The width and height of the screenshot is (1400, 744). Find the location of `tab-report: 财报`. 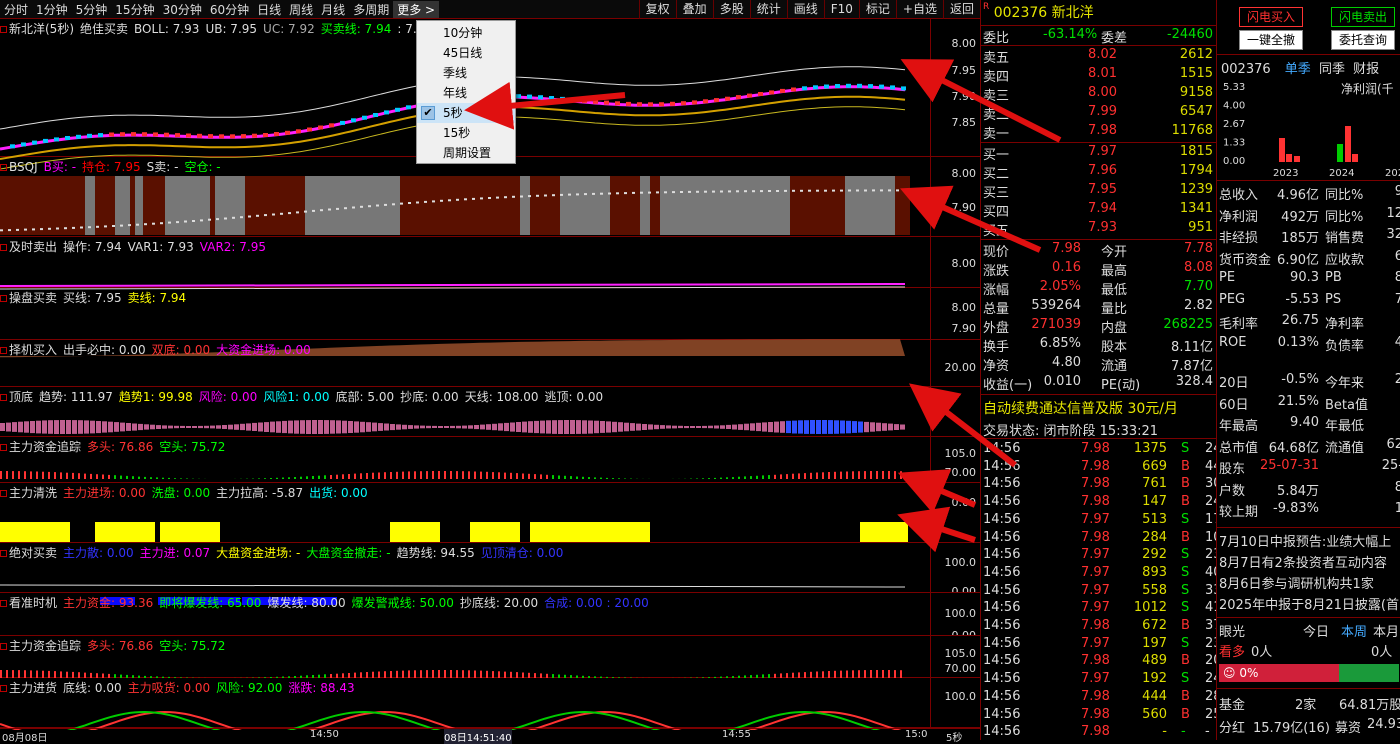

tab-report: 财报 is located at coordinates (1366, 69).